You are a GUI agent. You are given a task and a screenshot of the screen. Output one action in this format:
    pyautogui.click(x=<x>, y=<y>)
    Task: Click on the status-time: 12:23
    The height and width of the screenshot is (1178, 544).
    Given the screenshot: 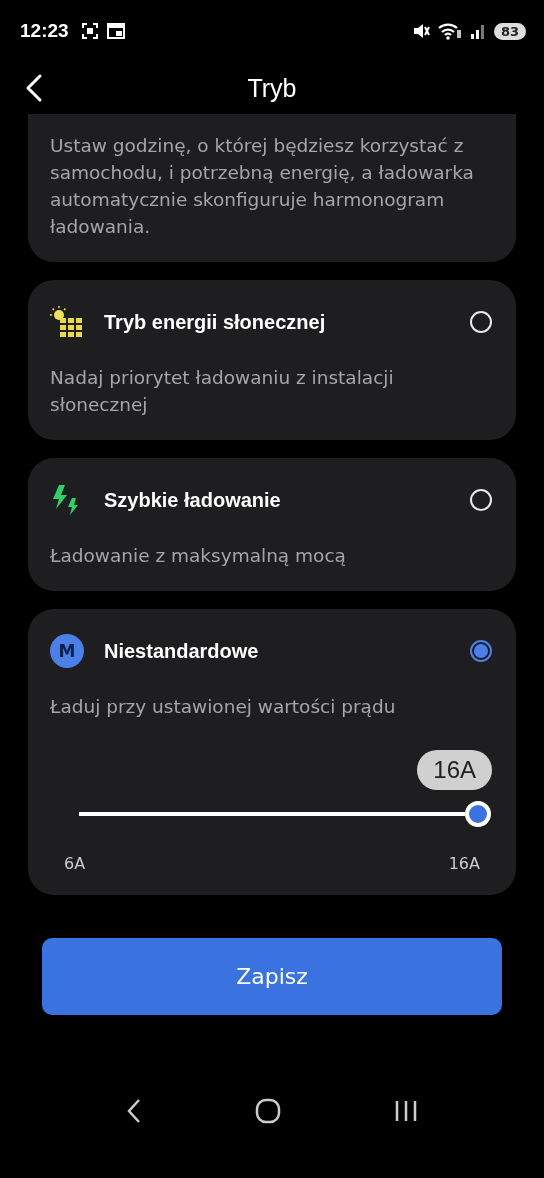 What is the action you would take?
    pyautogui.click(x=44, y=31)
    